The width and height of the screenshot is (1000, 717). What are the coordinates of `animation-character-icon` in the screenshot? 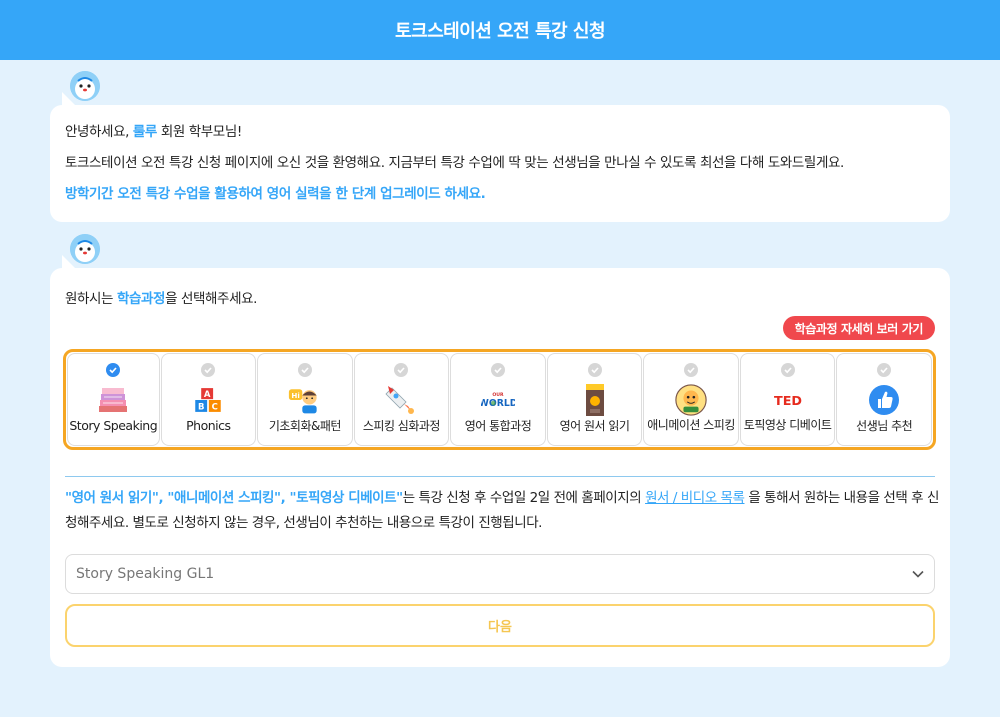 It's located at (691, 400).